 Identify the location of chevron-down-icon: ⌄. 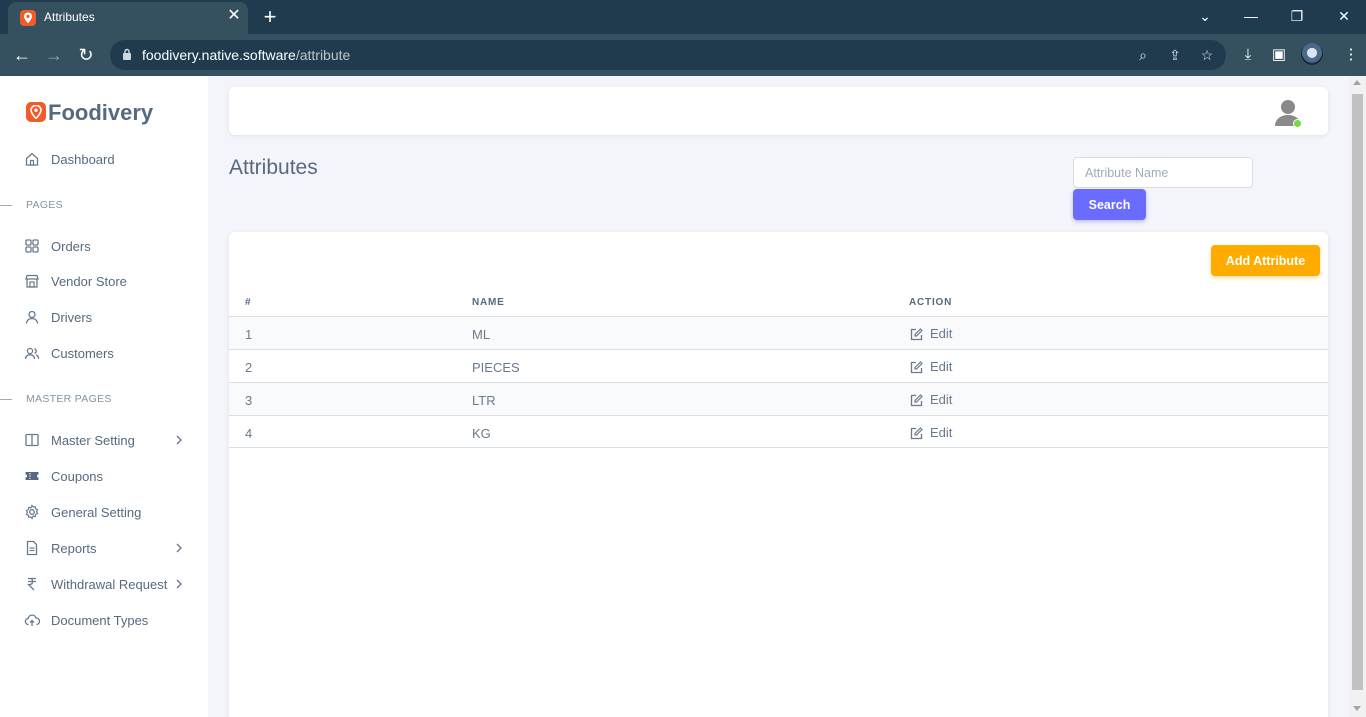
(1205, 16).